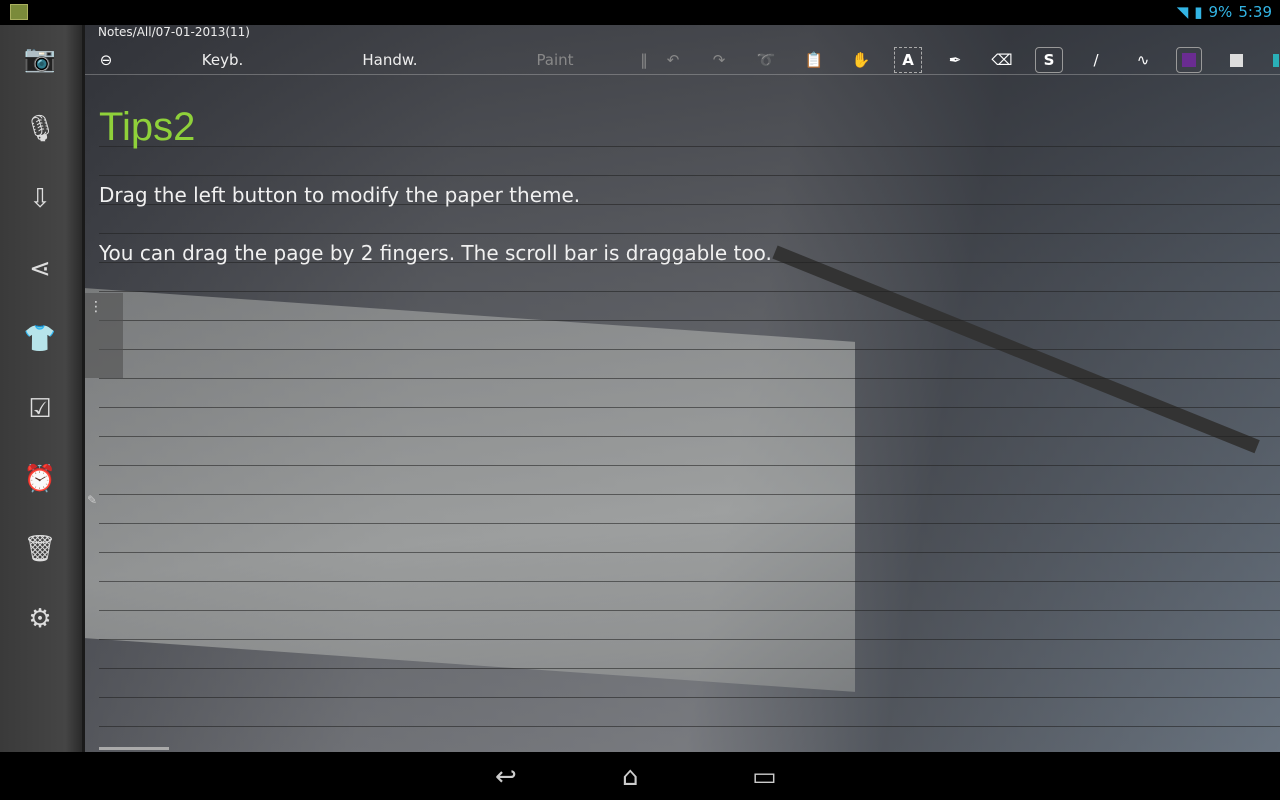  Describe the element at coordinates (1049, 60) in the screenshot. I see `stroke-style-icon: S` at that location.